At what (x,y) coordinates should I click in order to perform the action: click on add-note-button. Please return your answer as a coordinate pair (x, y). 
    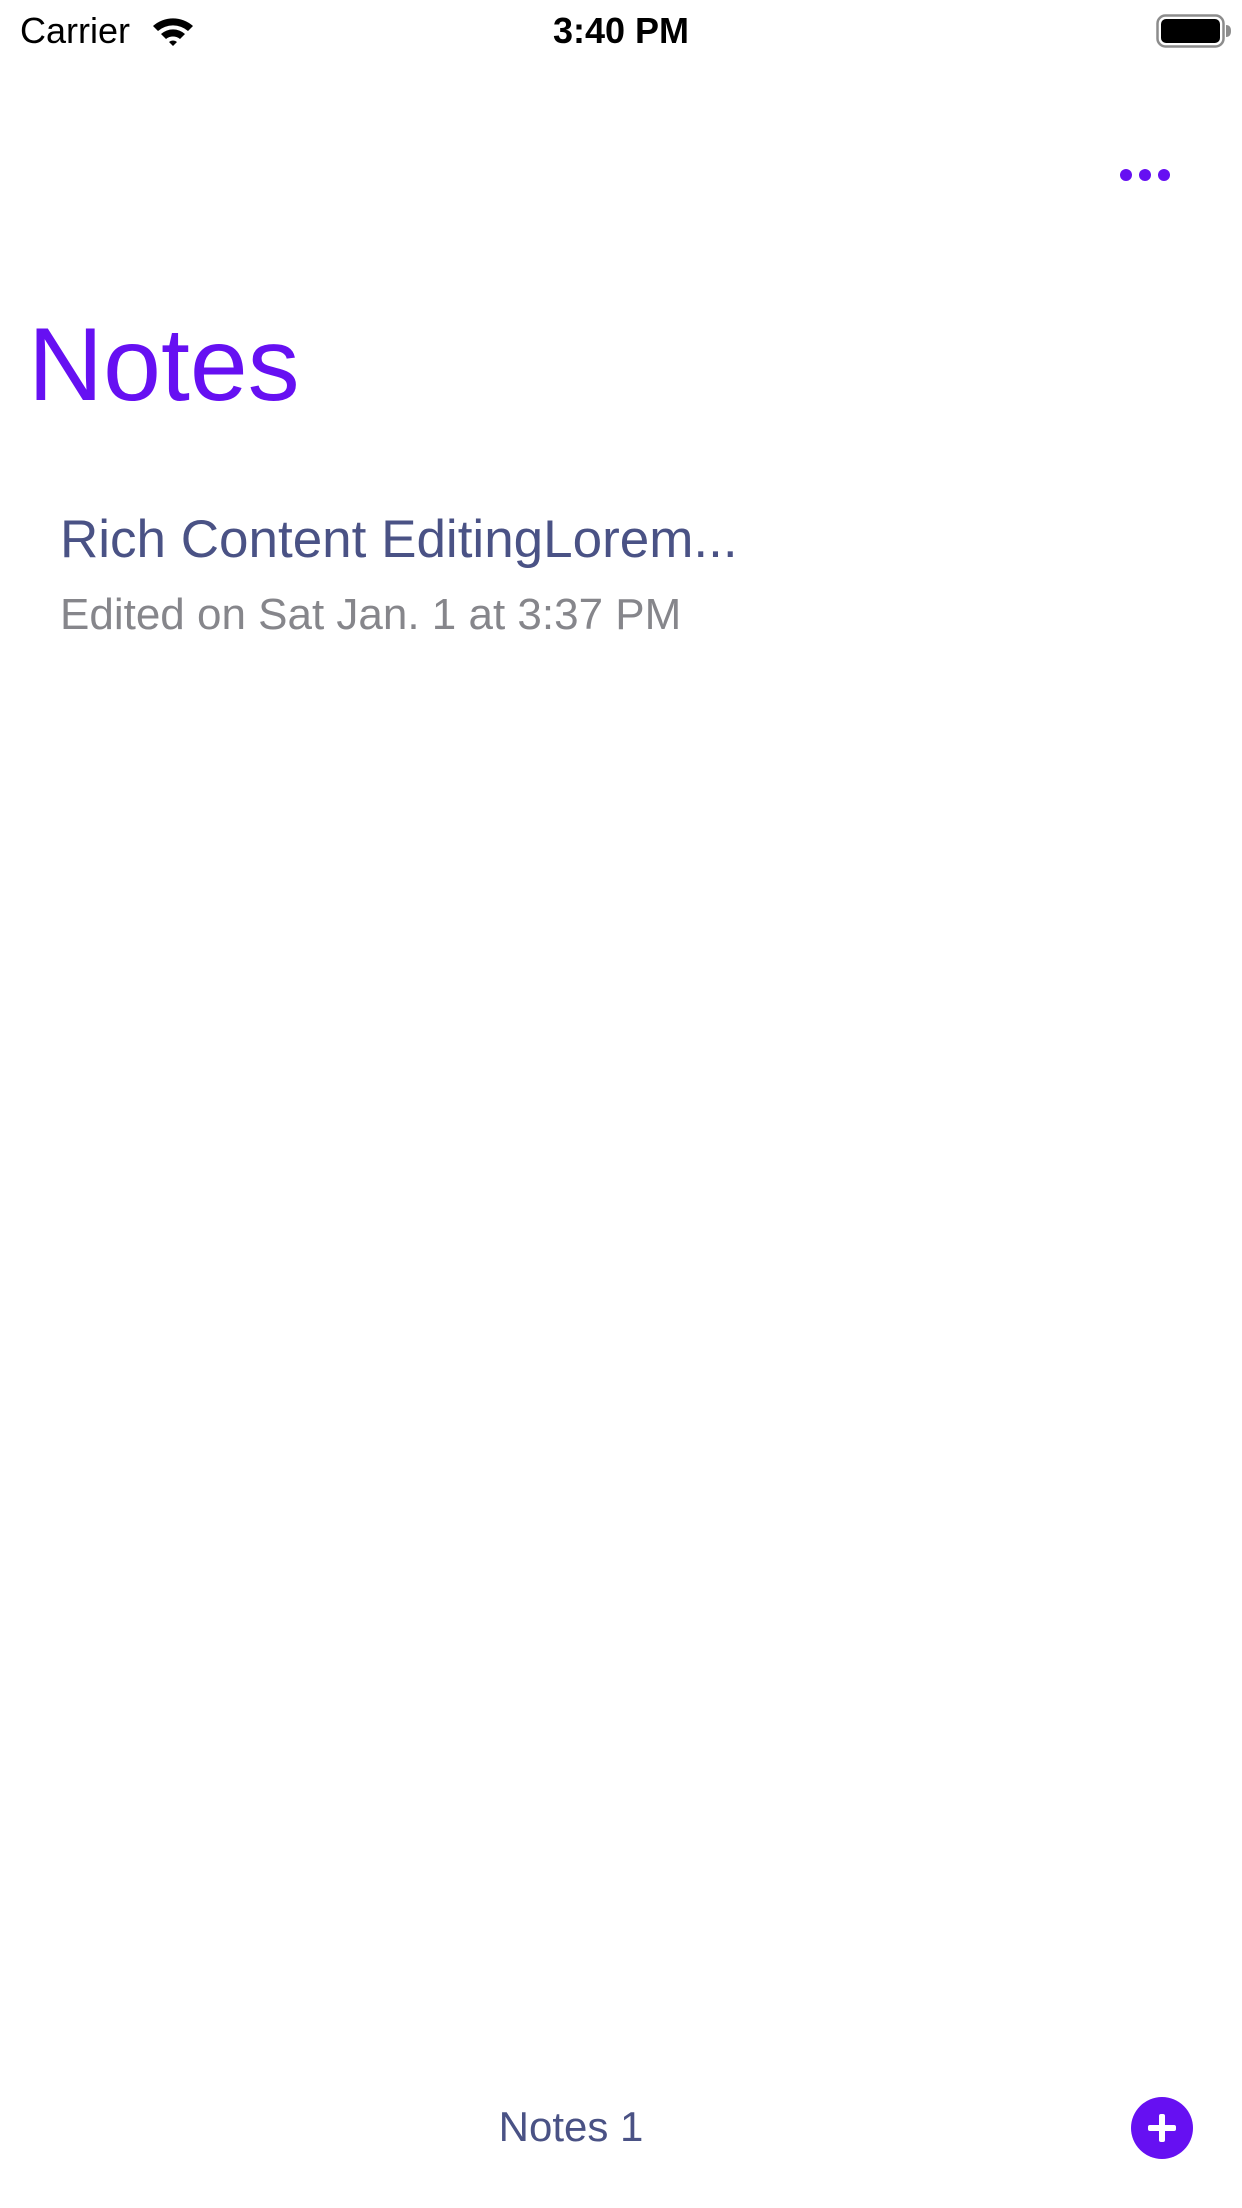
    Looking at the image, I should click on (1162, 2128).